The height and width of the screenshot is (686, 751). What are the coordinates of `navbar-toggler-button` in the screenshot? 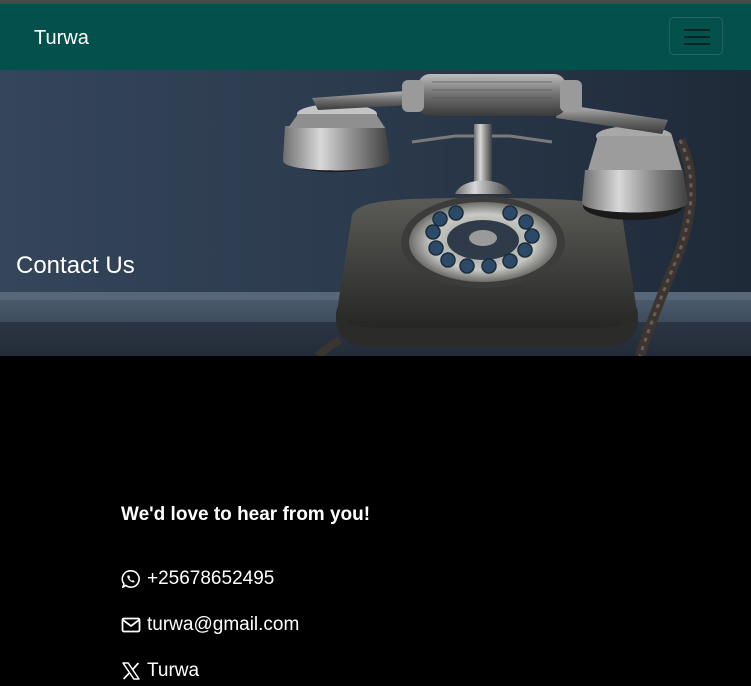 It's located at (696, 36).